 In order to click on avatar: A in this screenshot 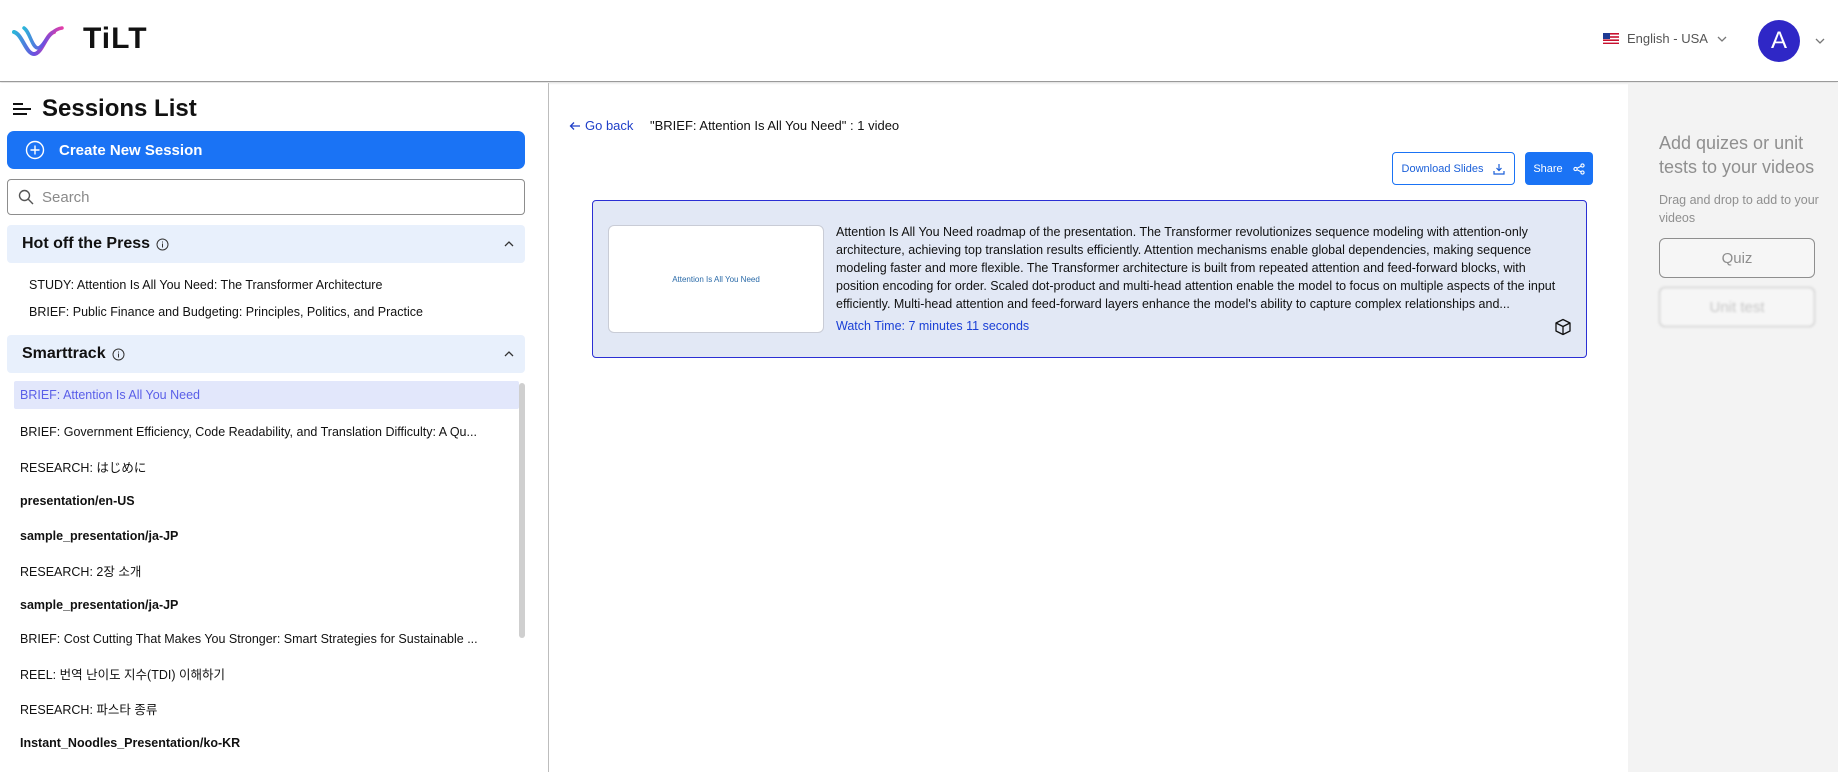, I will do `click(1779, 41)`.